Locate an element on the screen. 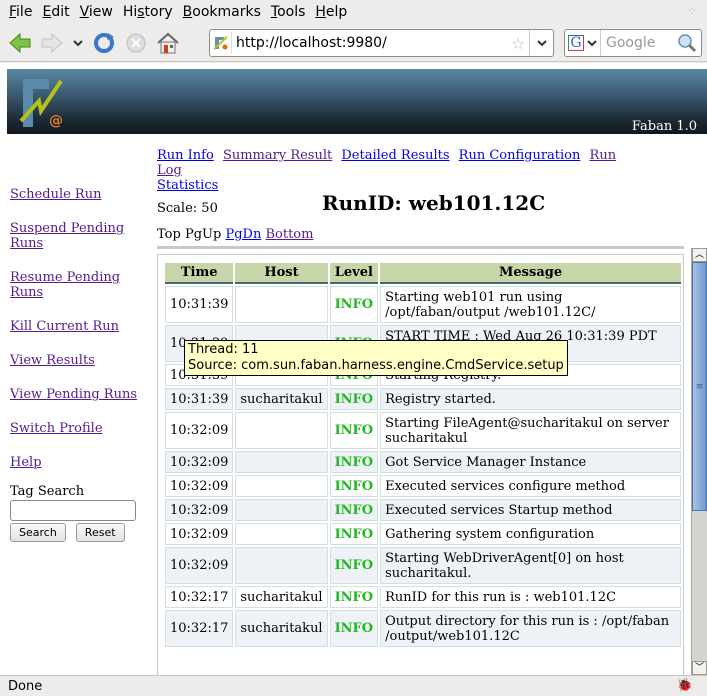 This screenshot has width=707, height=696. column-header-message: Message is located at coordinates (530, 273).